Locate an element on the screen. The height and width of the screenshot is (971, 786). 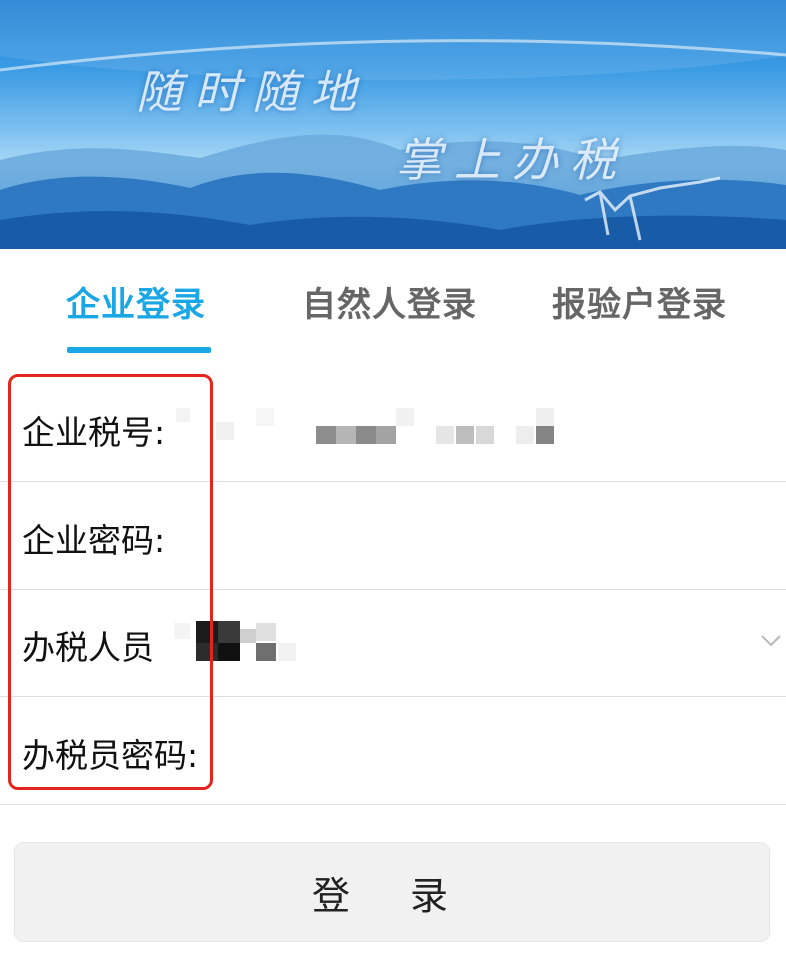
login-button: 登 录 is located at coordinates (392, 892).